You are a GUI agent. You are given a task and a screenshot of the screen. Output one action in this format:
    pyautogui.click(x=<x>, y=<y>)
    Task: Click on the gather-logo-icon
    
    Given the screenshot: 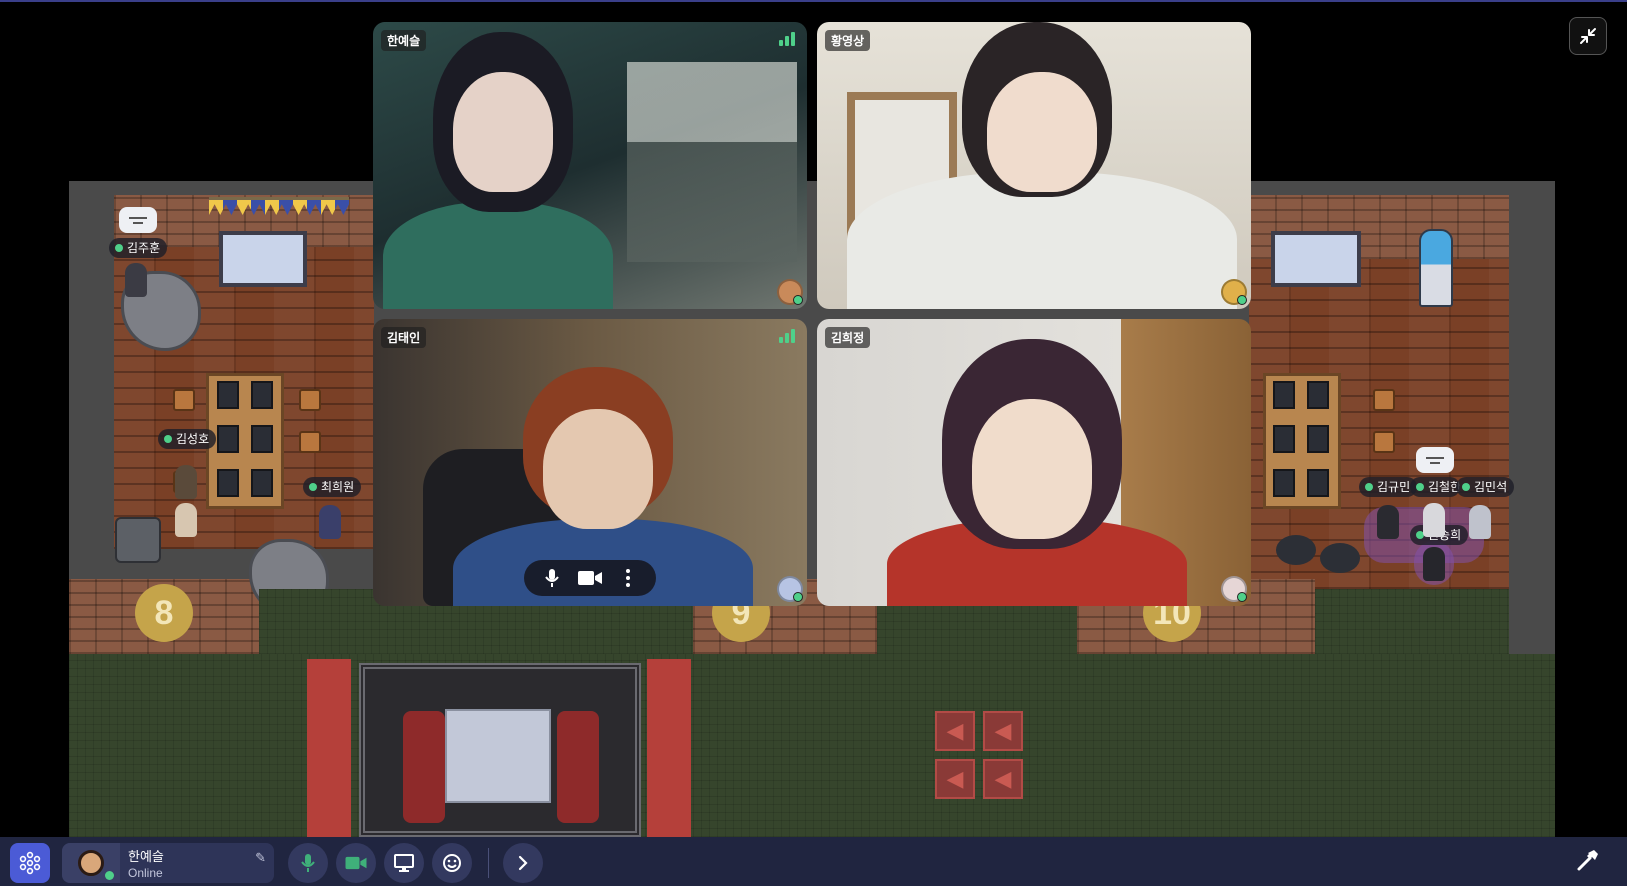 What is the action you would take?
    pyautogui.click(x=30, y=862)
    